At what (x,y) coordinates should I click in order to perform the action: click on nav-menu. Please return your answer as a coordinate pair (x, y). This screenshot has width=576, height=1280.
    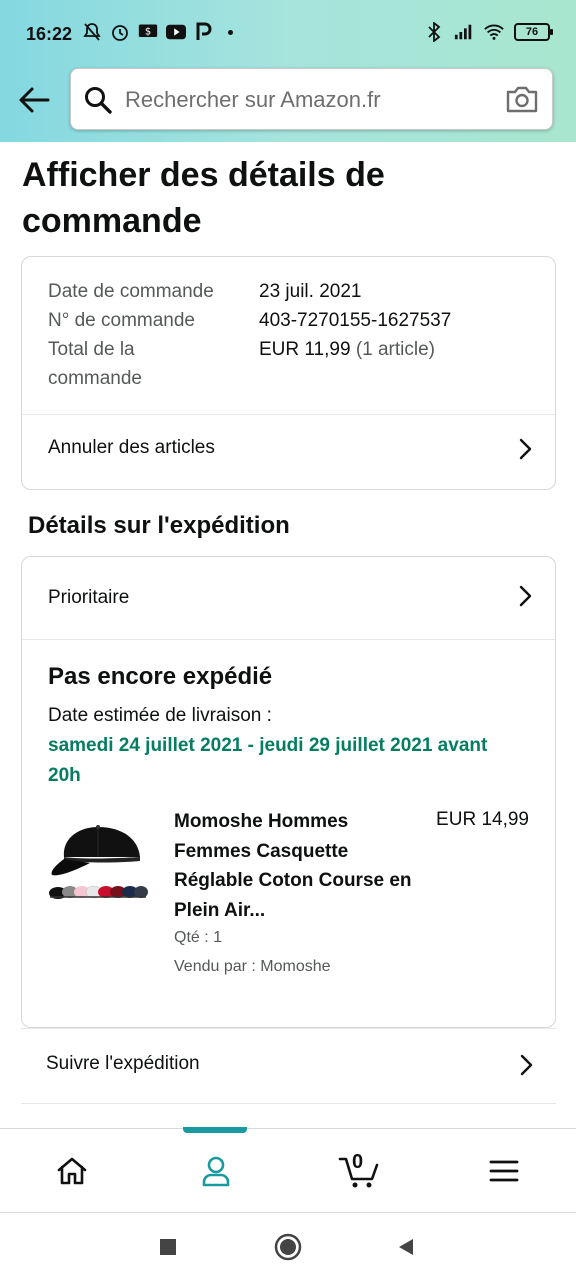
    Looking at the image, I should click on (504, 1171).